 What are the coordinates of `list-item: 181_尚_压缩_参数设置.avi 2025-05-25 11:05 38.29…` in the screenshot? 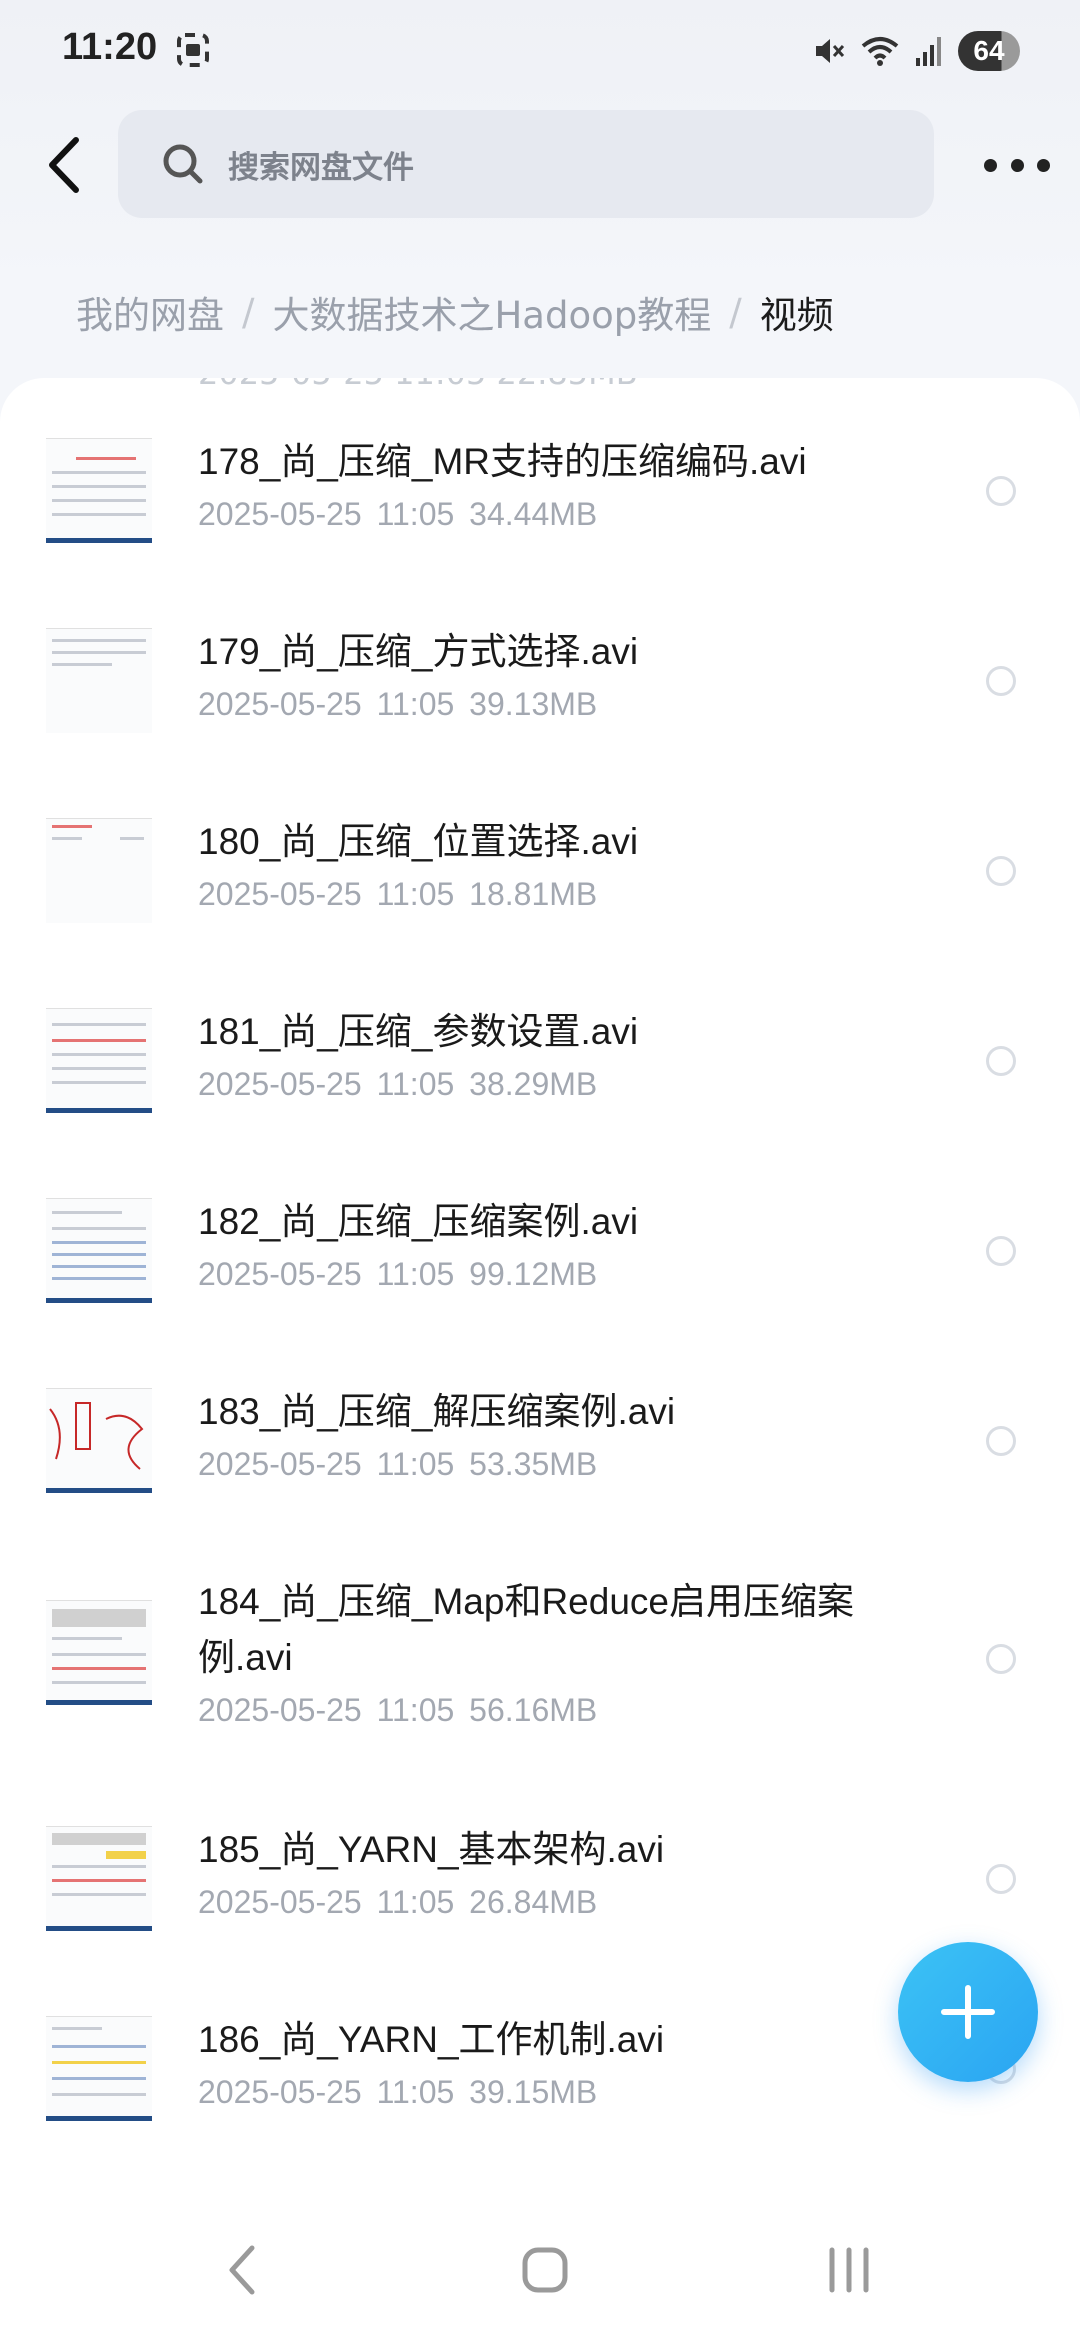 It's located at (540, 1103).